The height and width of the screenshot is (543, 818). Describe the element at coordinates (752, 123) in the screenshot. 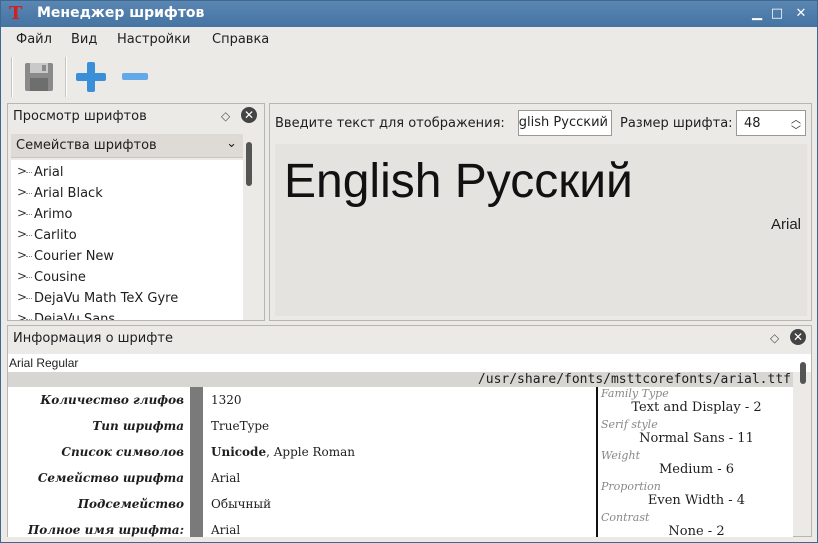

I see `font-size-value: 48` at that location.